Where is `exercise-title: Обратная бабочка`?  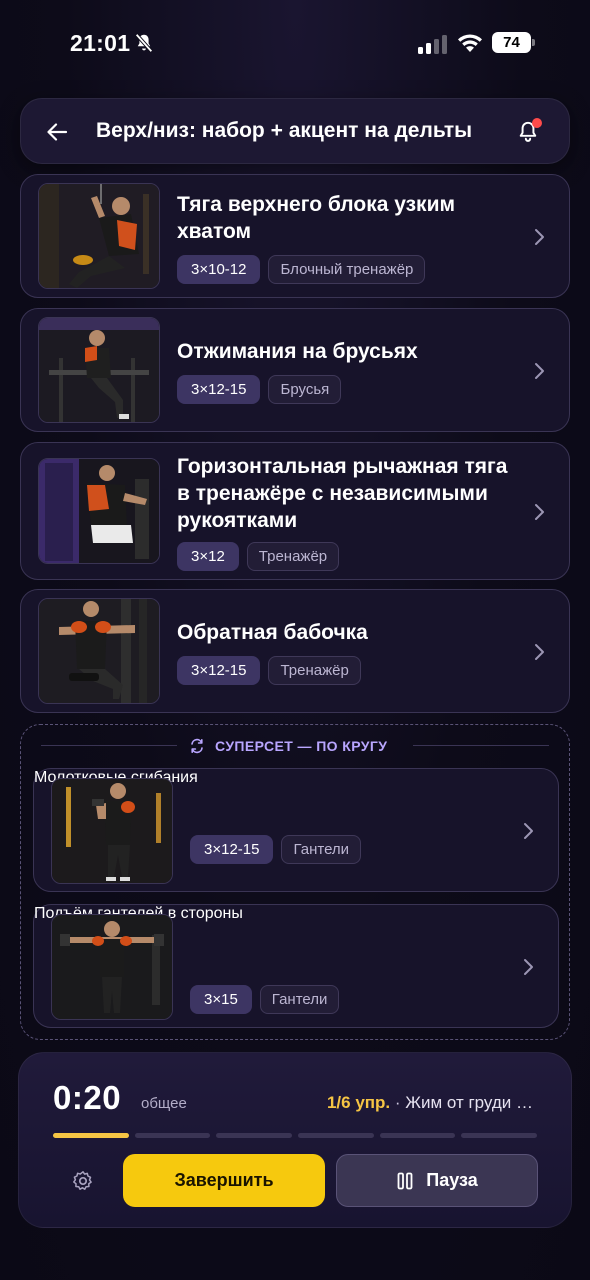
exercise-title: Обратная бабочка is located at coordinates (272, 632).